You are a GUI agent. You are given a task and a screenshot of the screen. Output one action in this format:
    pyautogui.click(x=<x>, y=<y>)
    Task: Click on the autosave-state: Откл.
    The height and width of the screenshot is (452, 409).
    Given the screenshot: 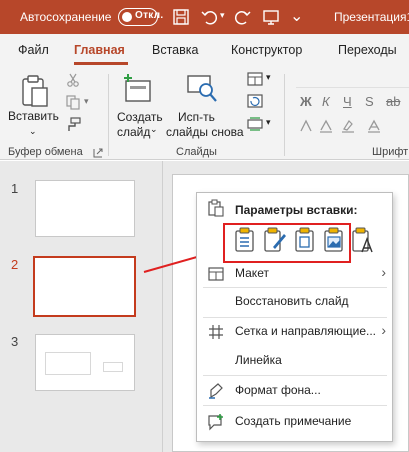 What is the action you would take?
    pyautogui.click(x=149, y=15)
    